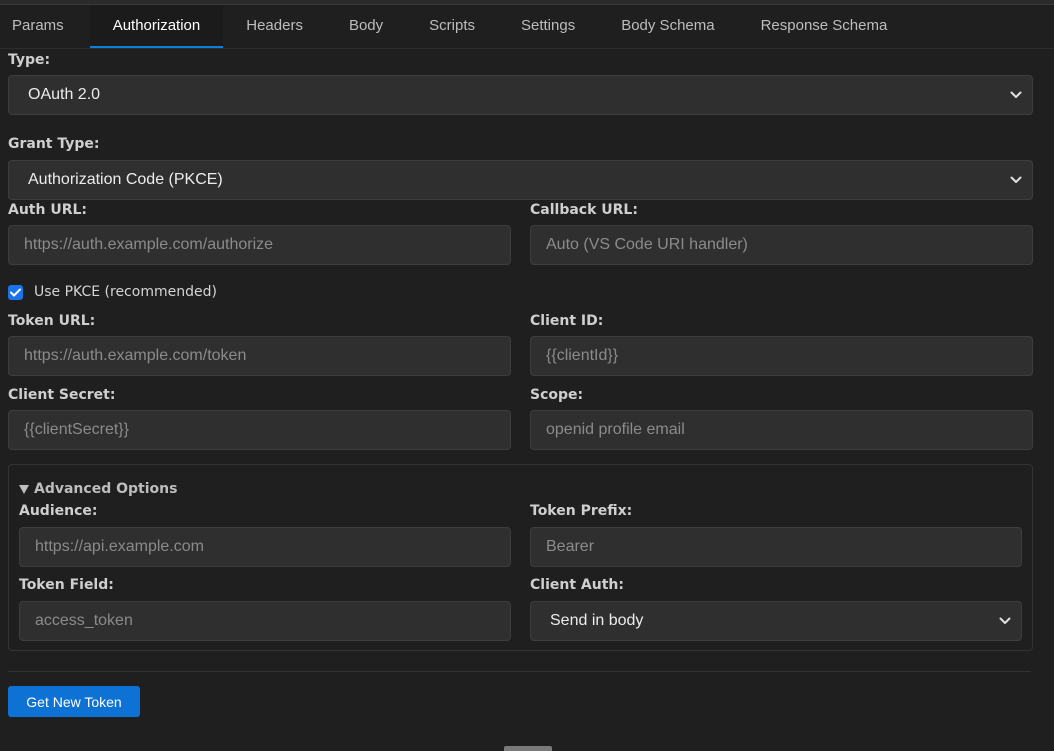 The height and width of the screenshot is (751, 1054). I want to click on audience-label: Audience:, so click(58, 511).